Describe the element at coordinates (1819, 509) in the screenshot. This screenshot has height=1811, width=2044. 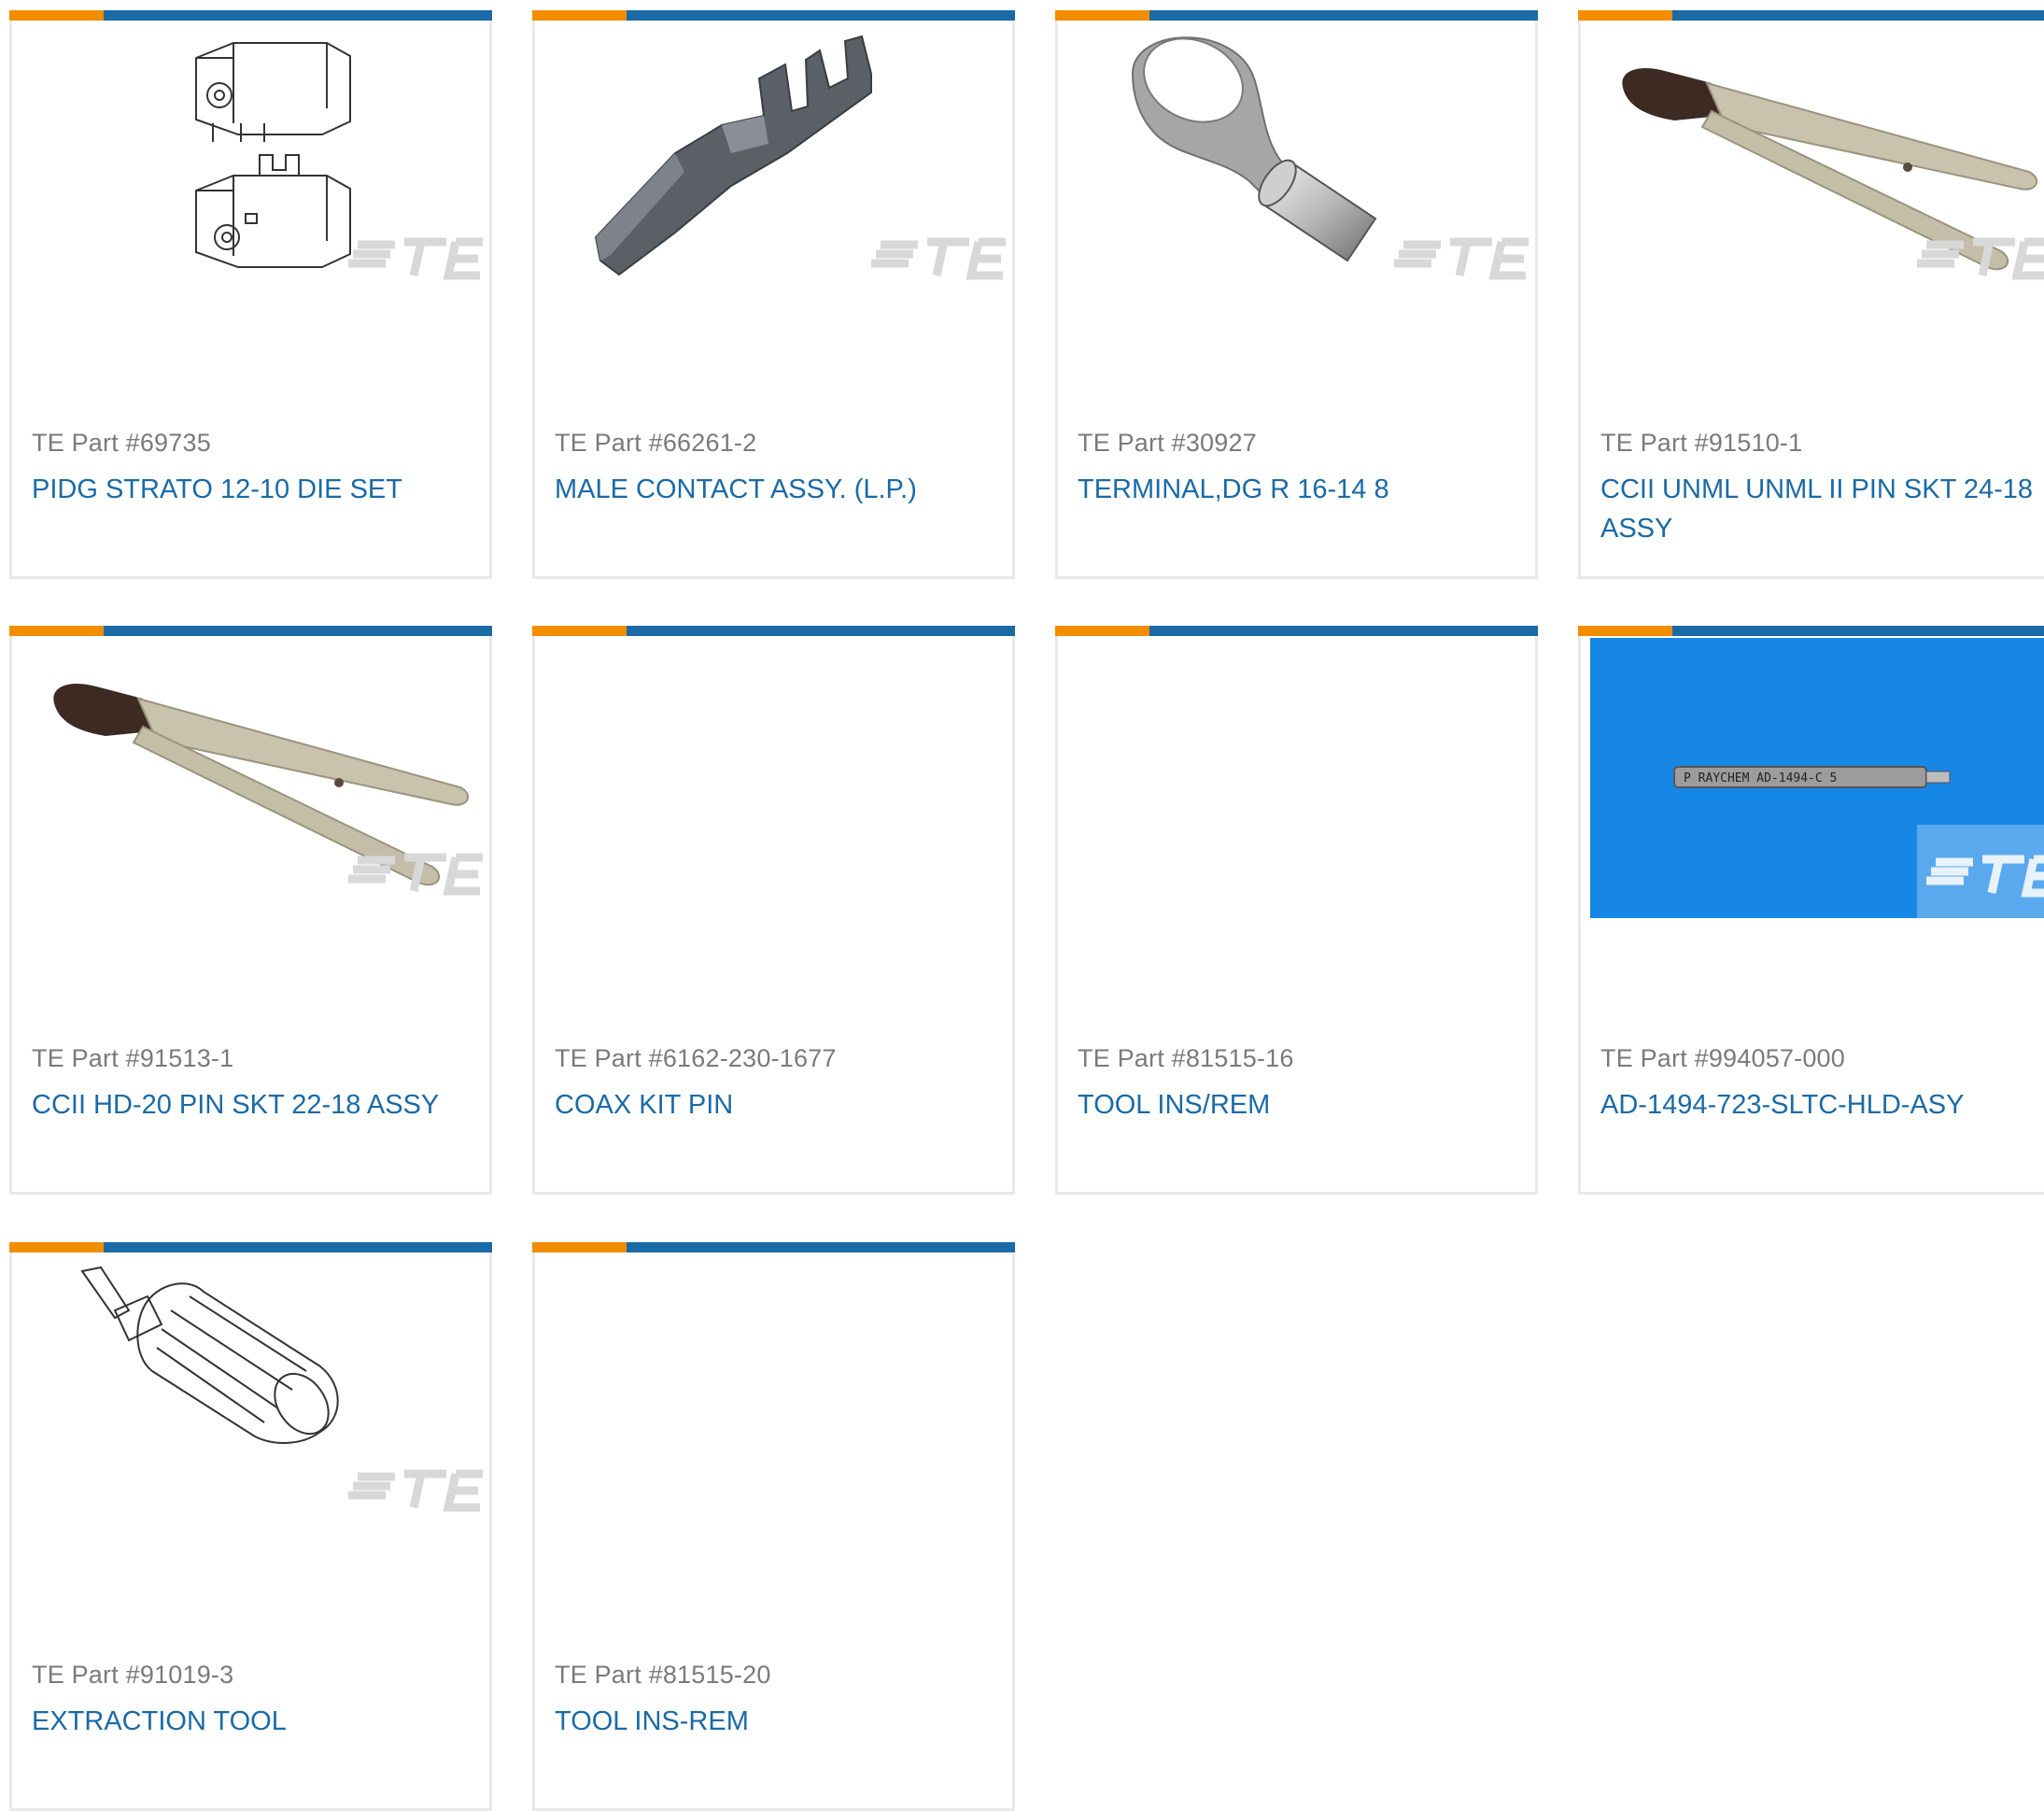
I see `product-title-link: CCII UNML UNML II PIN SKT 24-18 ASSY` at that location.